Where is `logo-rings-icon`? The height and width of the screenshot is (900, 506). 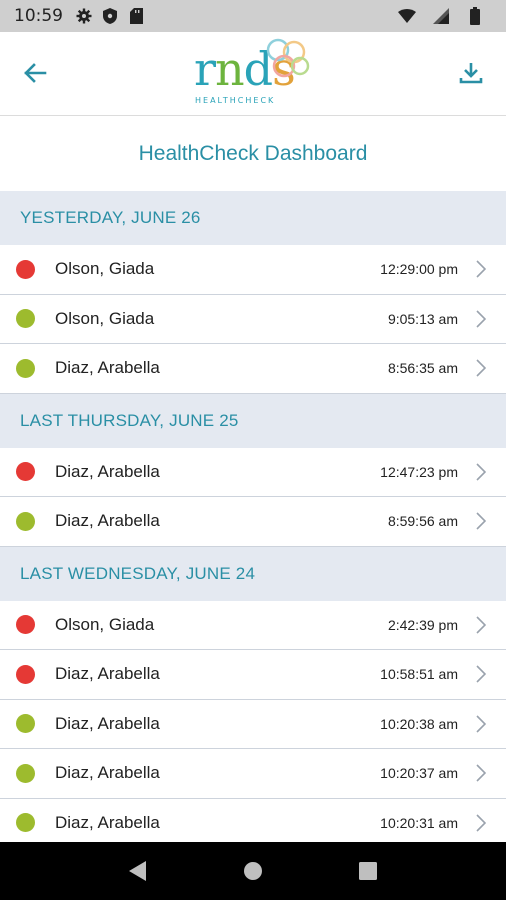
logo-rings-icon is located at coordinates (288, 58).